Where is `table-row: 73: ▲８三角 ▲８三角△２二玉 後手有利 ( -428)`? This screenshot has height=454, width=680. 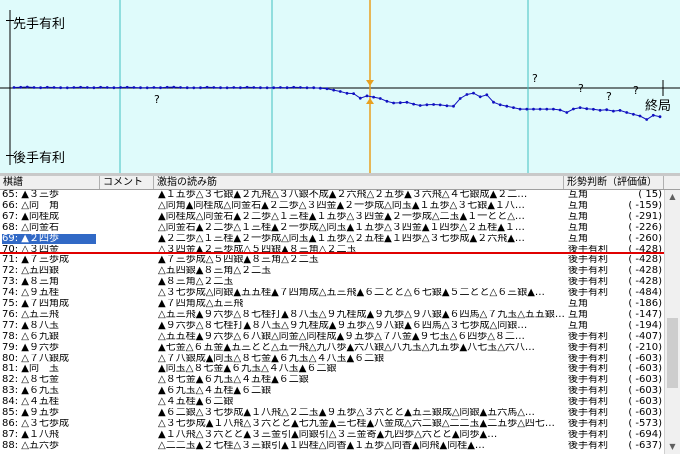
table-row: 73: ▲８三角 ▲８三角△２二玉 後手有利 ( -428) is located at coordinates (332, 282).